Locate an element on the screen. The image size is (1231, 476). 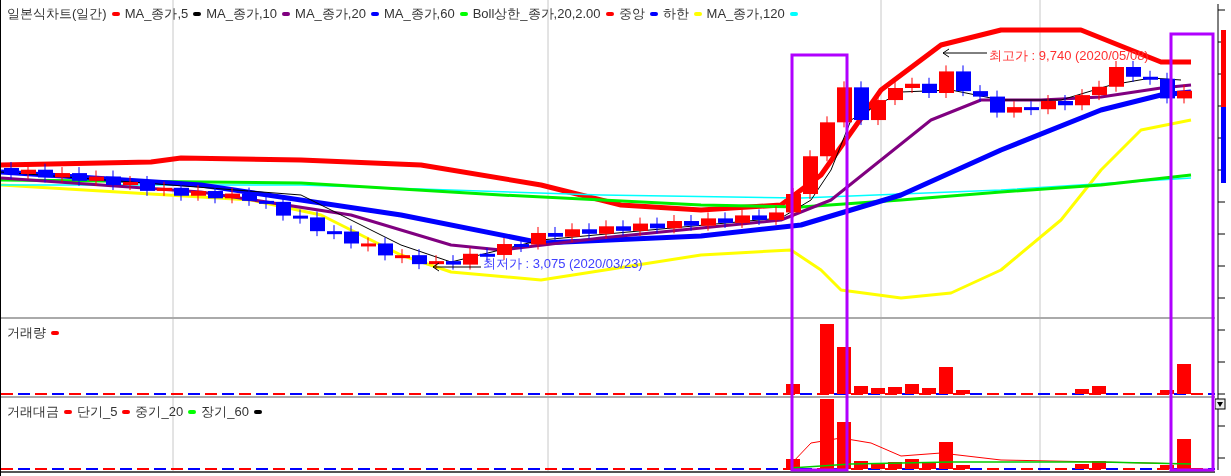
legend-label: 중앙 is located at coordinates (631, 14).